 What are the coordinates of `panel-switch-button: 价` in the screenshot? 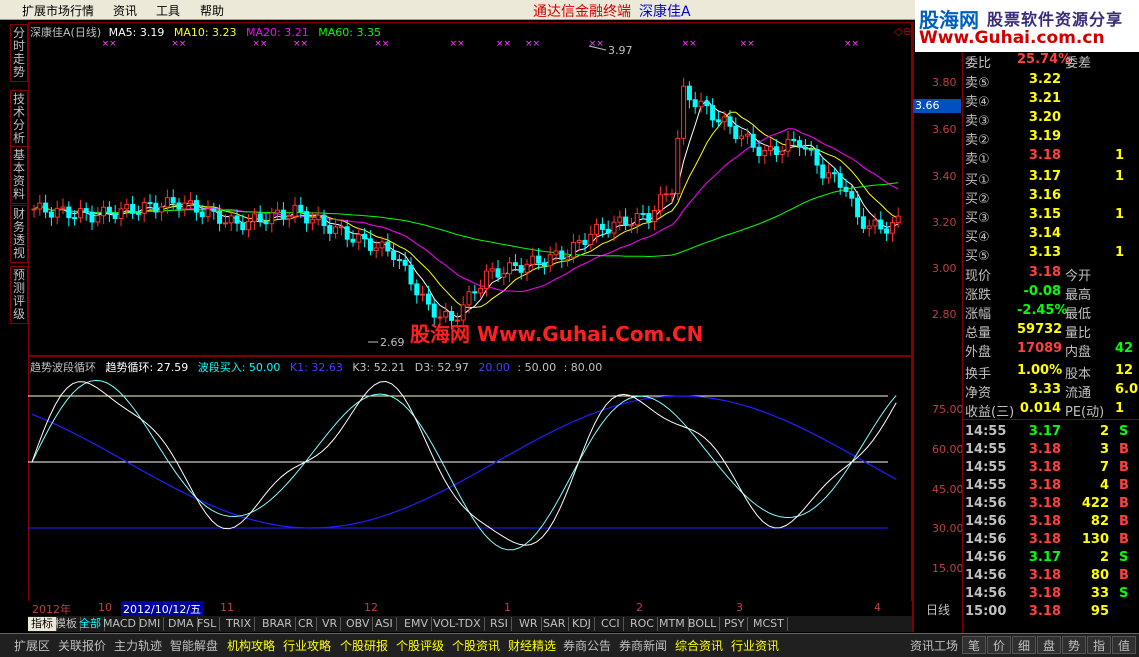 It's located at (999, 645).